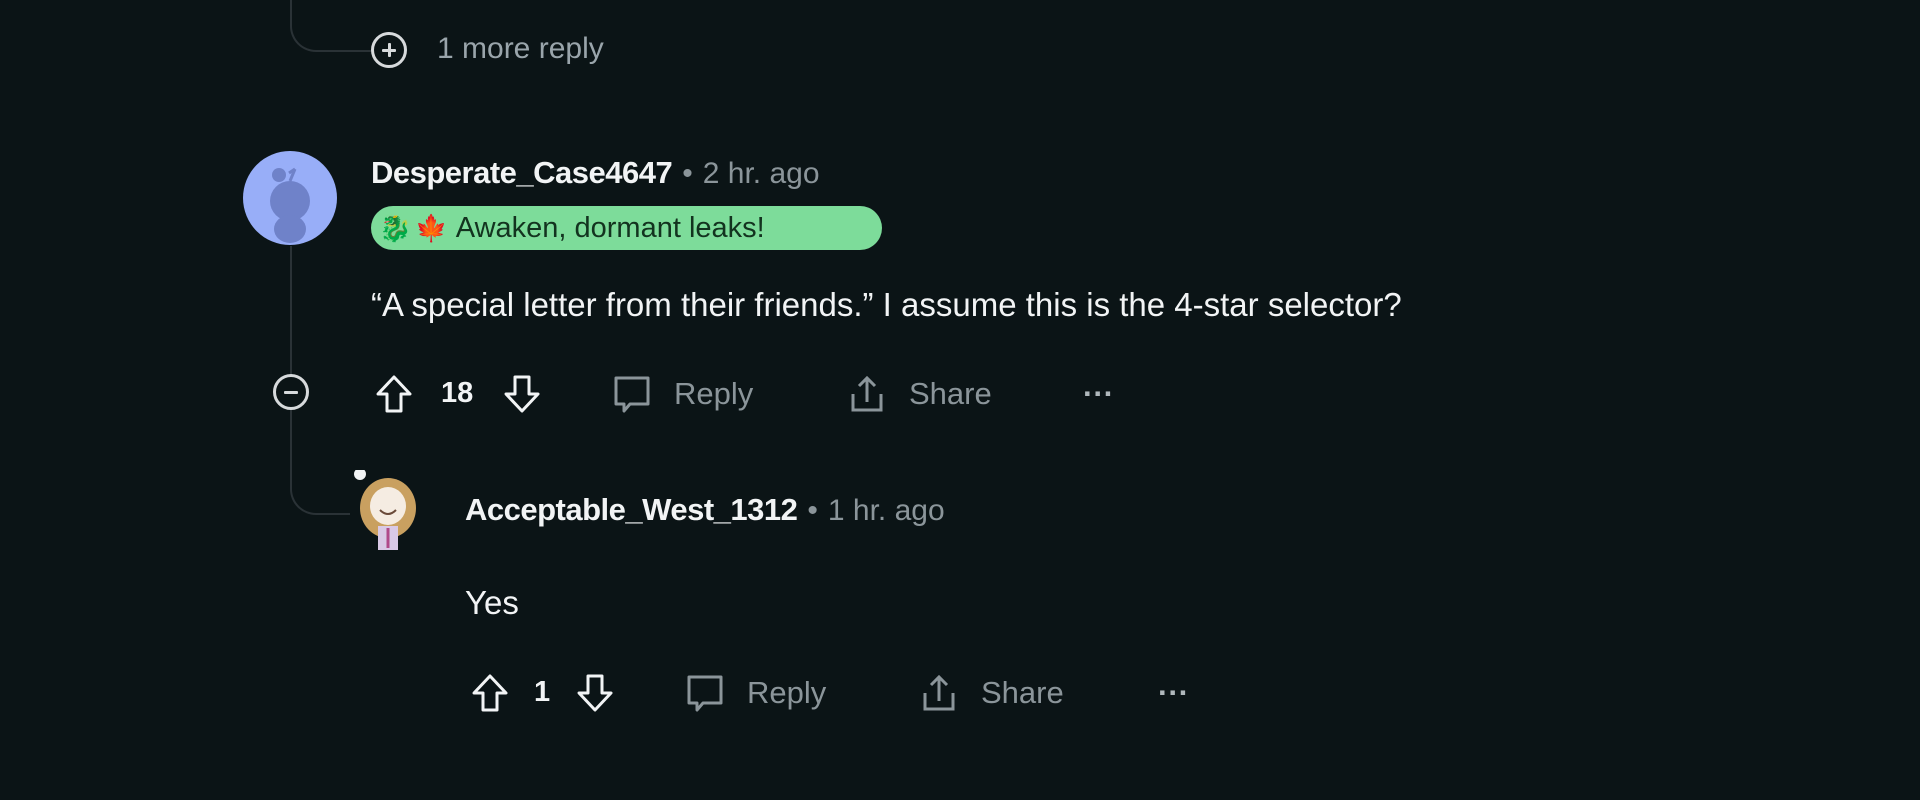 The height and width of the screenshot is (800, 1920). What do you see at coordinates (291, 310) in the screenshot?
I see `thread-line-main` at bounding box center [291, 310].